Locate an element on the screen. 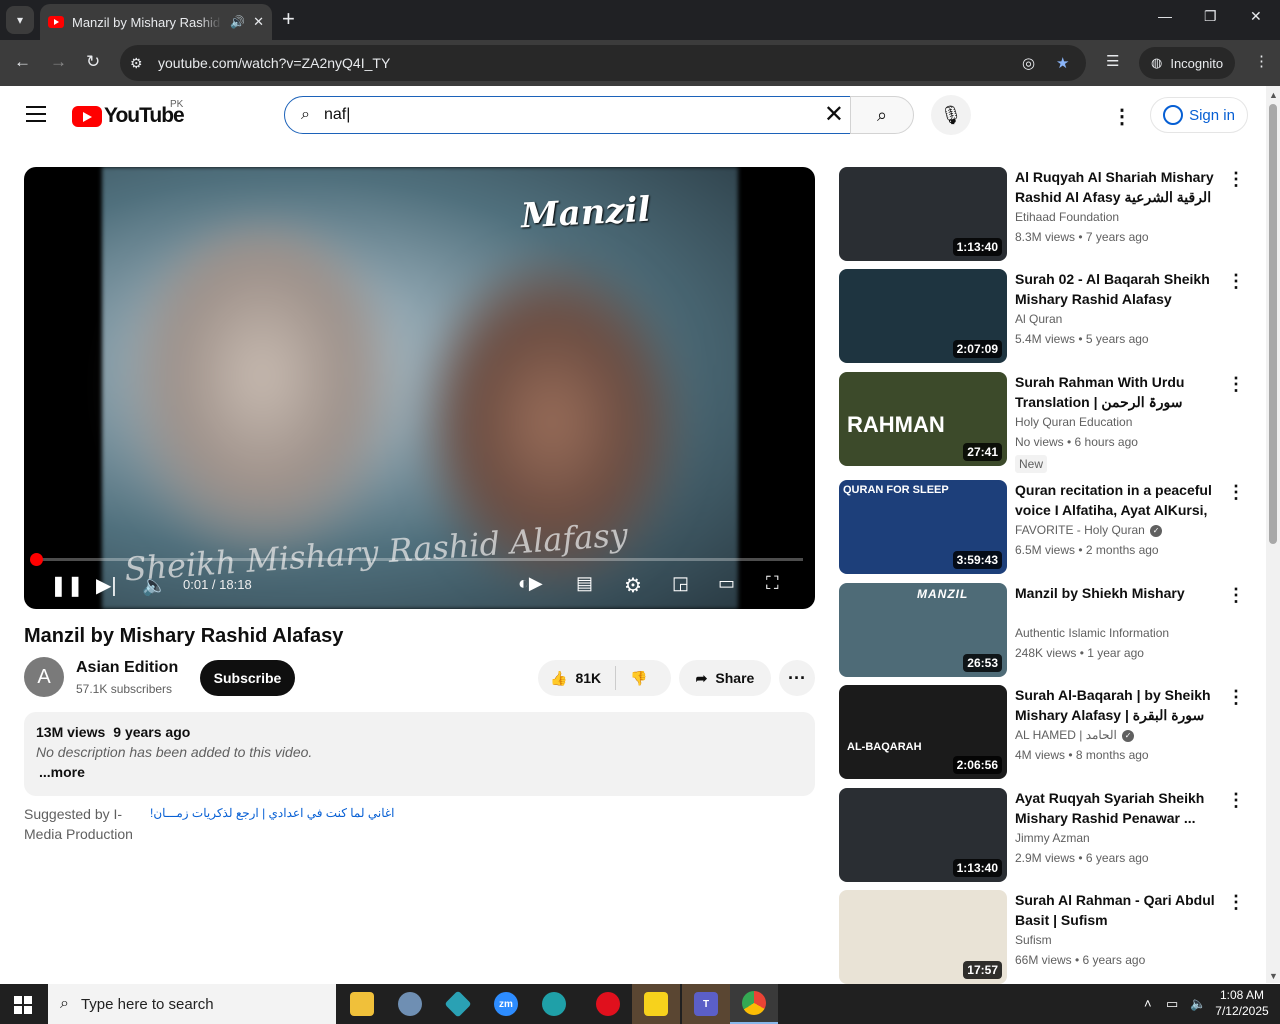 The width and height of the screenshot is (1280, 1024). video-thumbnail: QURAN FOR SLEEP 3:59:43 is located at coordinates (923, 527).